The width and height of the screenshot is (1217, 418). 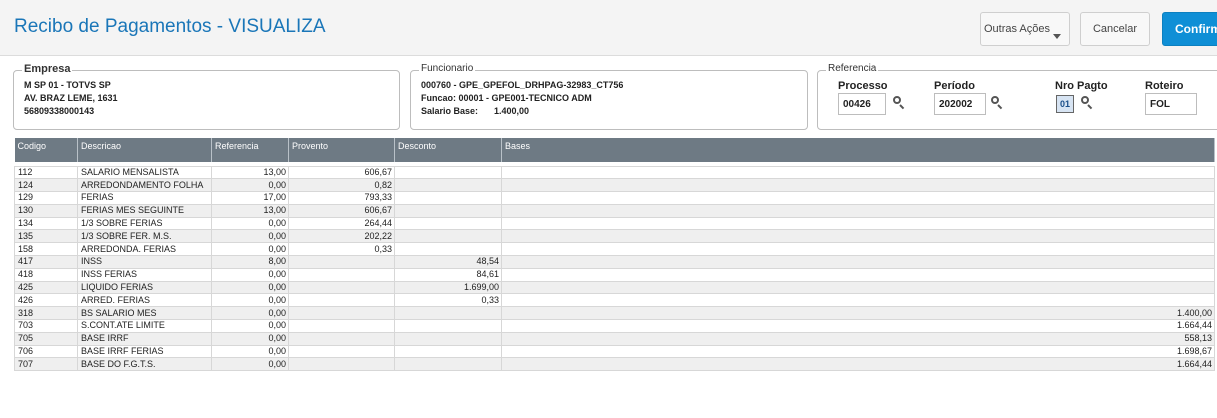 What do you see at coordinates (448, 274) in the screenshot?
I see `cell-desconto: 84,61` at bounding box center [448, 274].